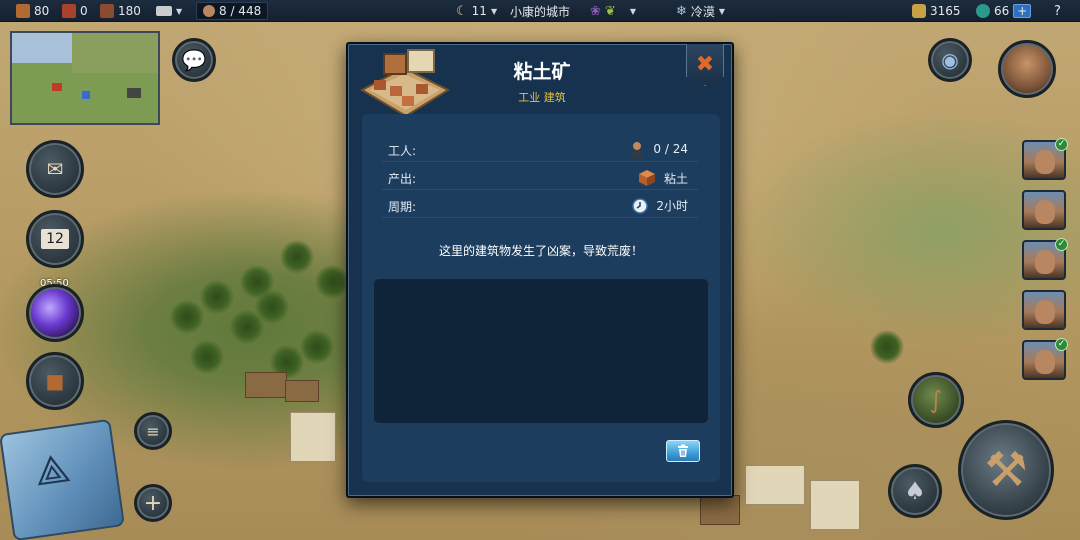 Image resolution: width=1080 pixels, height=540 pixels. I want to click on calendar-icon: 12, so click(55, 239).